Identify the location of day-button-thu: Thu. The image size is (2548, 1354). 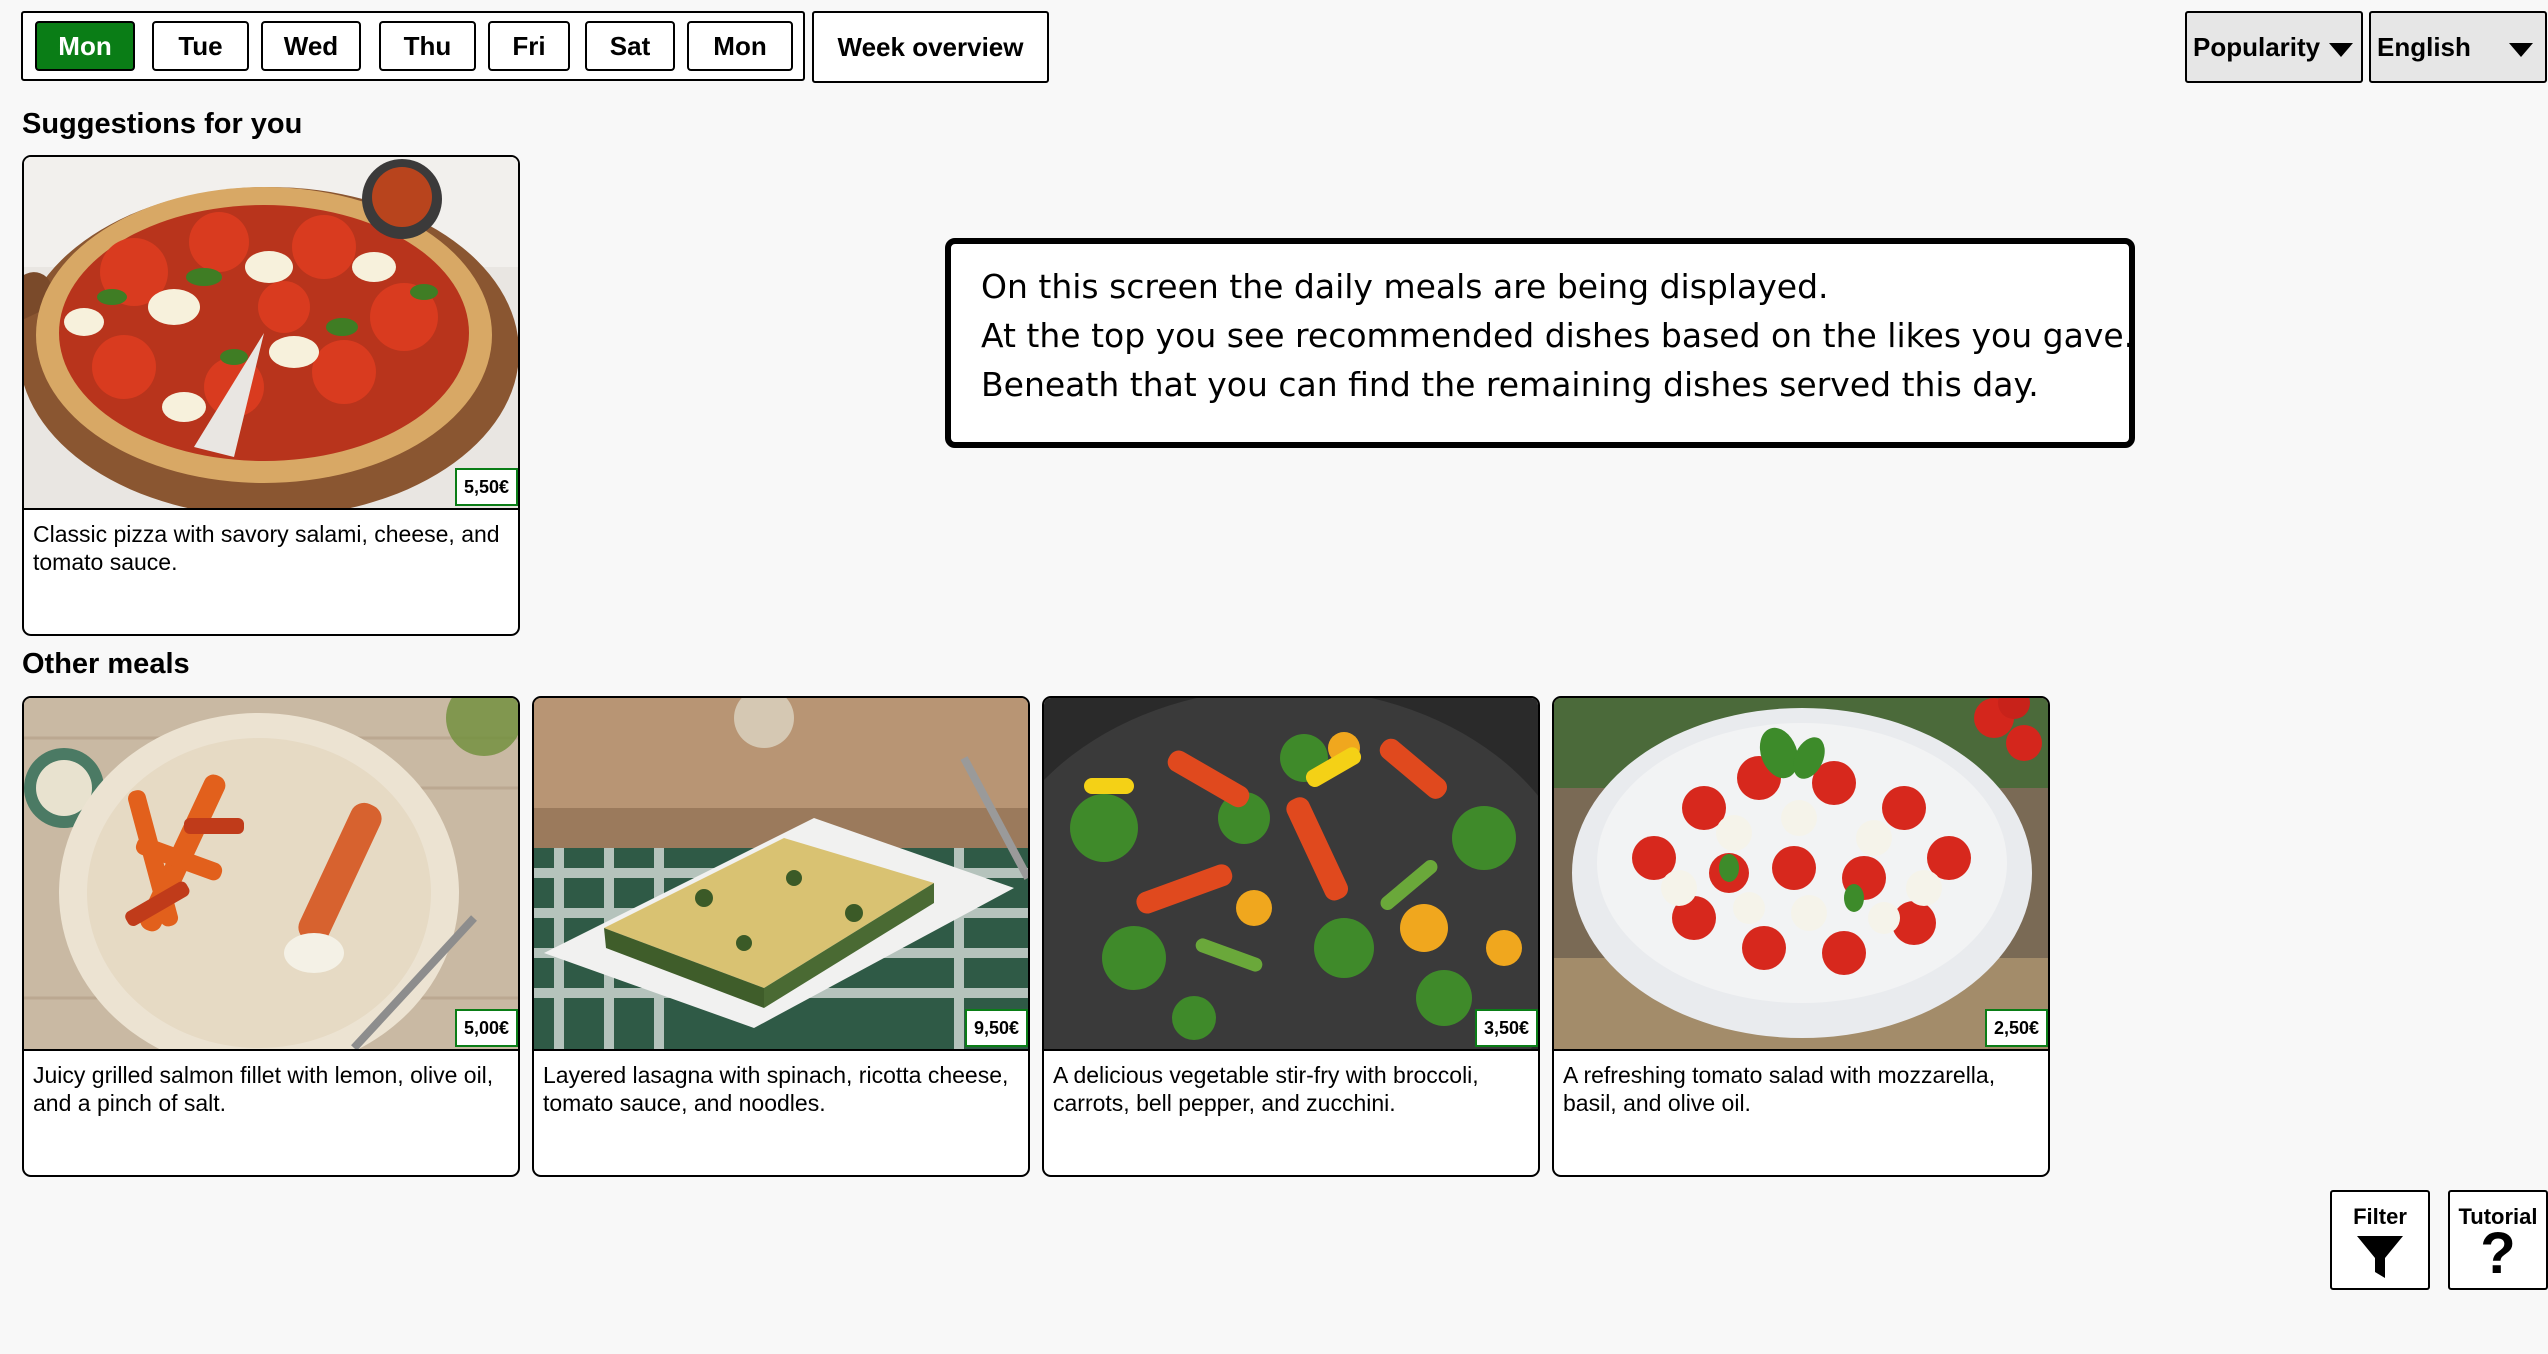
(427, 46).